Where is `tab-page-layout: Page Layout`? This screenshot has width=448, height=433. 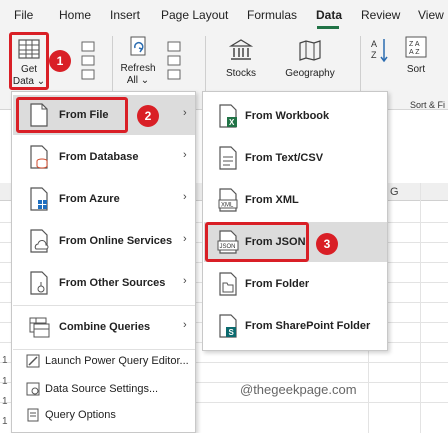 tab-page-layout: Page Layout is located at coordinates (194, 15).